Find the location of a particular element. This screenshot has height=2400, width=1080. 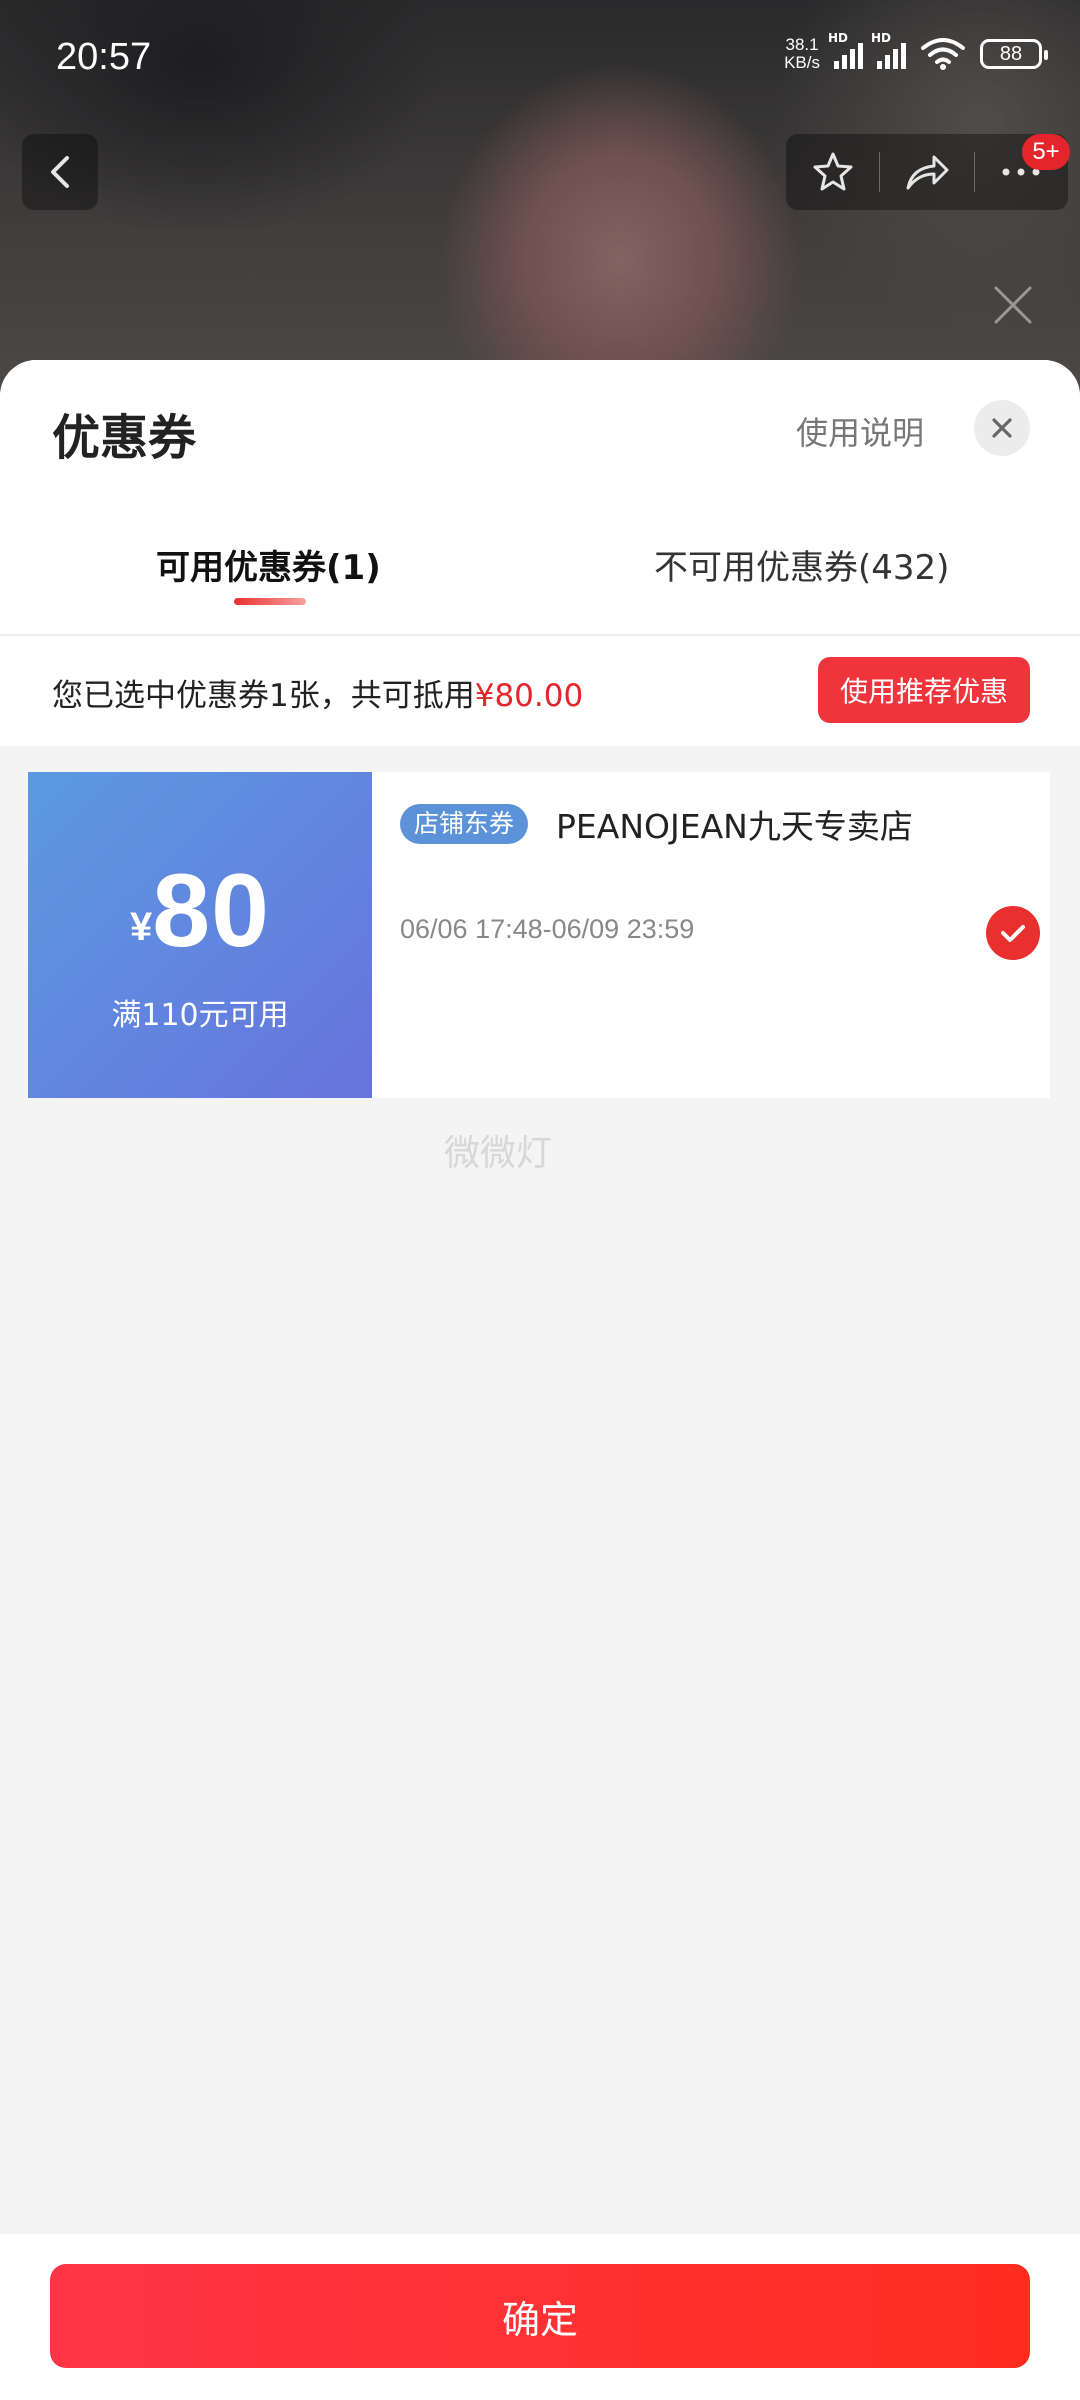

close-button is located at coordinates (1002, 428).